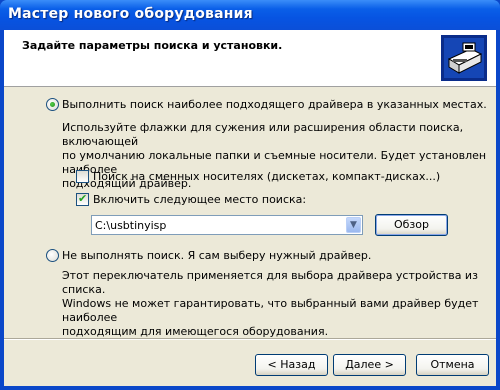 The height and width of the screenshot is (390, 500). Describe the element at coordinates (464, 58) in the screenshot. I see `hardware-wizard-icon` at that location.